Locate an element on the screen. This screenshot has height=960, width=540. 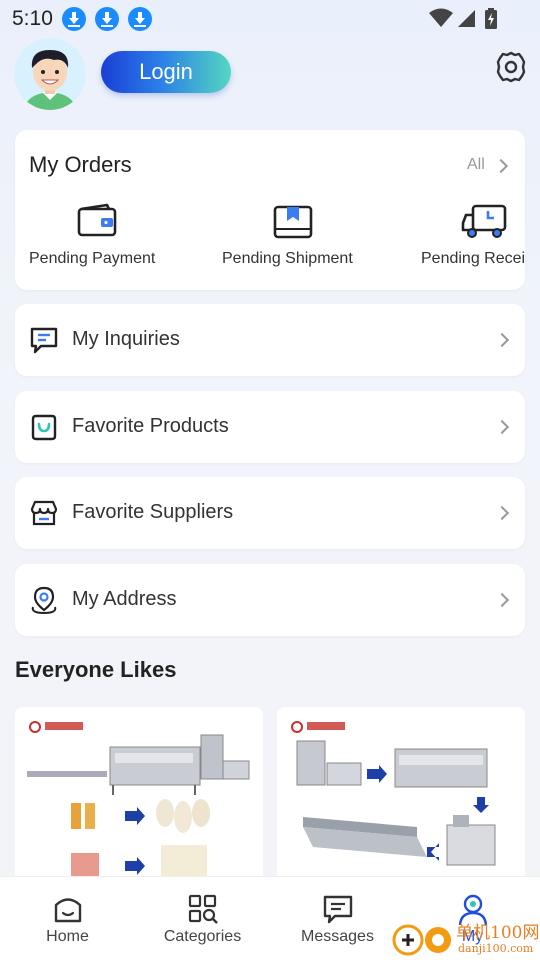
truck-icon is located at coordinates (485, 222).